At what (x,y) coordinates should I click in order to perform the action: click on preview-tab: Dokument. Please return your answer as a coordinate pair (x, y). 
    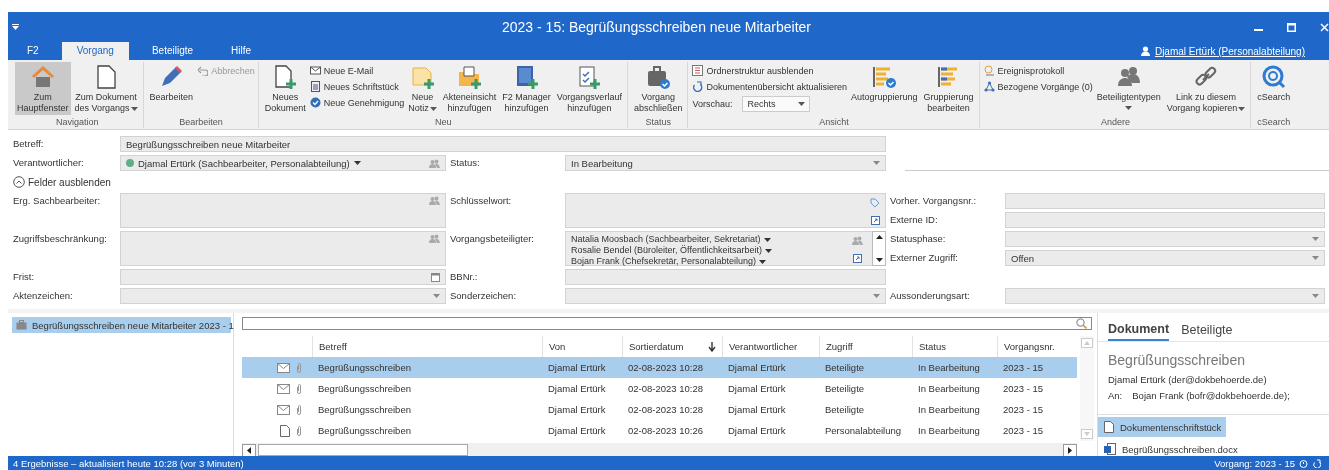
    Looking at the image, I should click on (1139, 330).